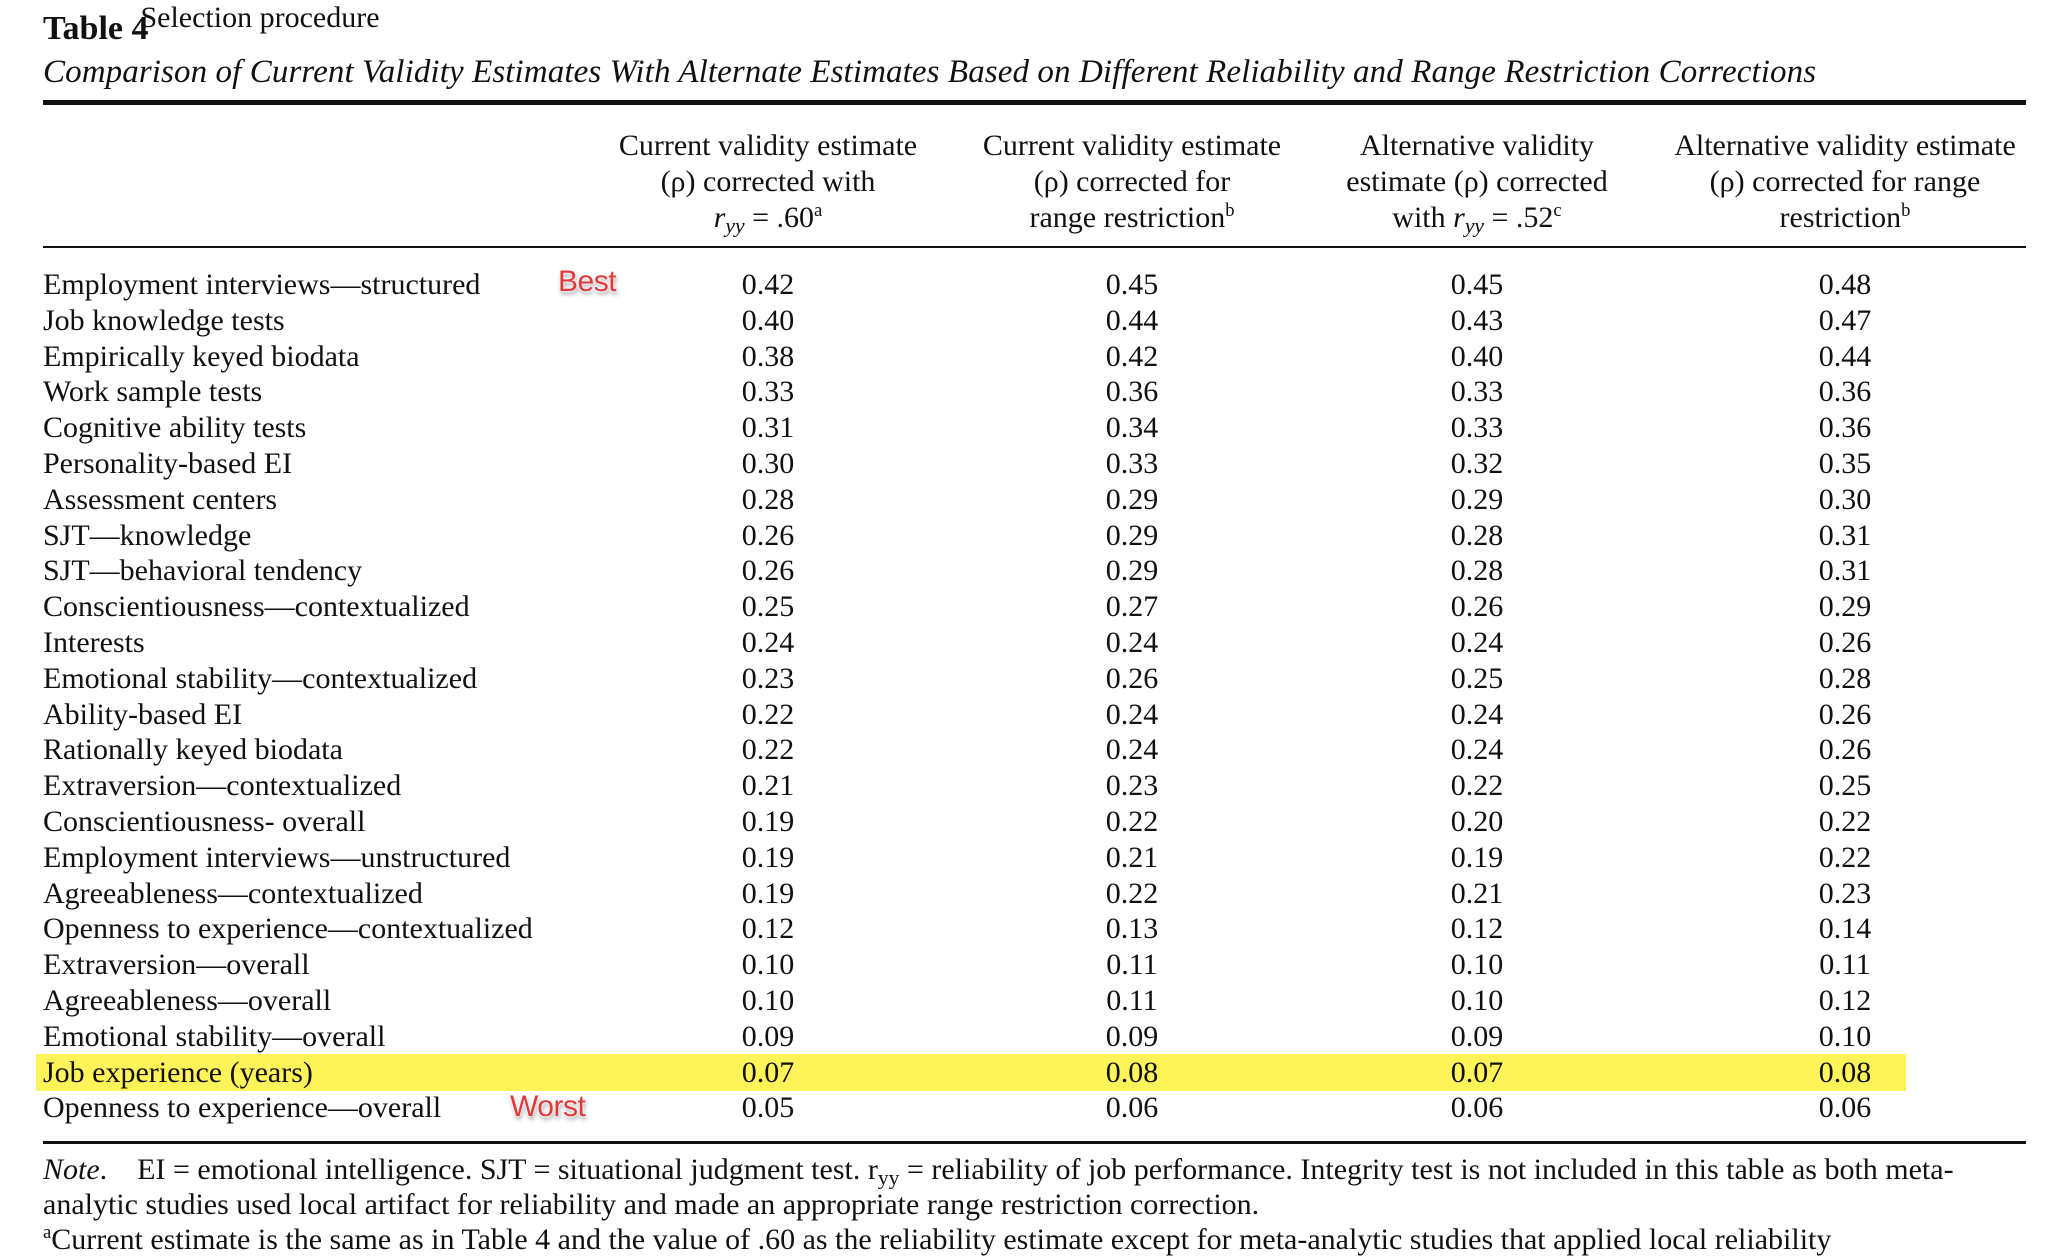  What do you see at coordinates (1132, 428) in the screenshot?
I see `value-cell: 0.34` at bounding box center [1132, 428].